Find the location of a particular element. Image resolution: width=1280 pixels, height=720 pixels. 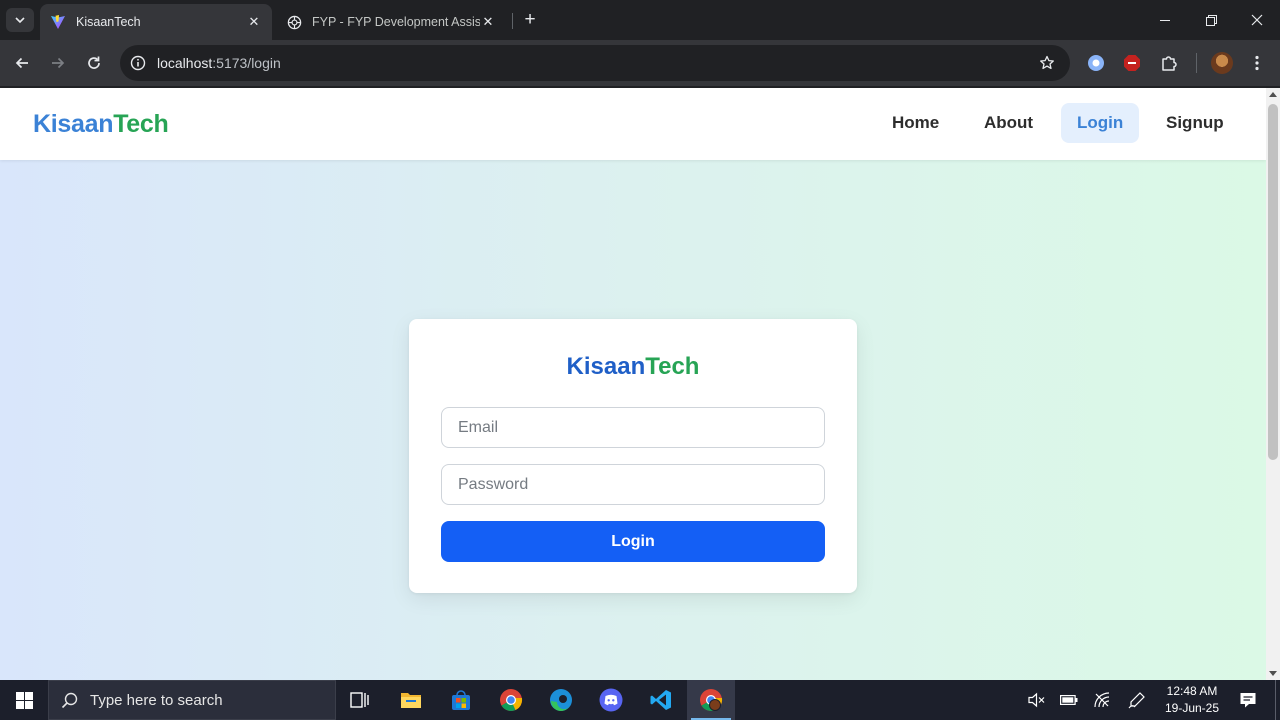

extensions-puzzle-icon is located at coordinates (1169, 63).